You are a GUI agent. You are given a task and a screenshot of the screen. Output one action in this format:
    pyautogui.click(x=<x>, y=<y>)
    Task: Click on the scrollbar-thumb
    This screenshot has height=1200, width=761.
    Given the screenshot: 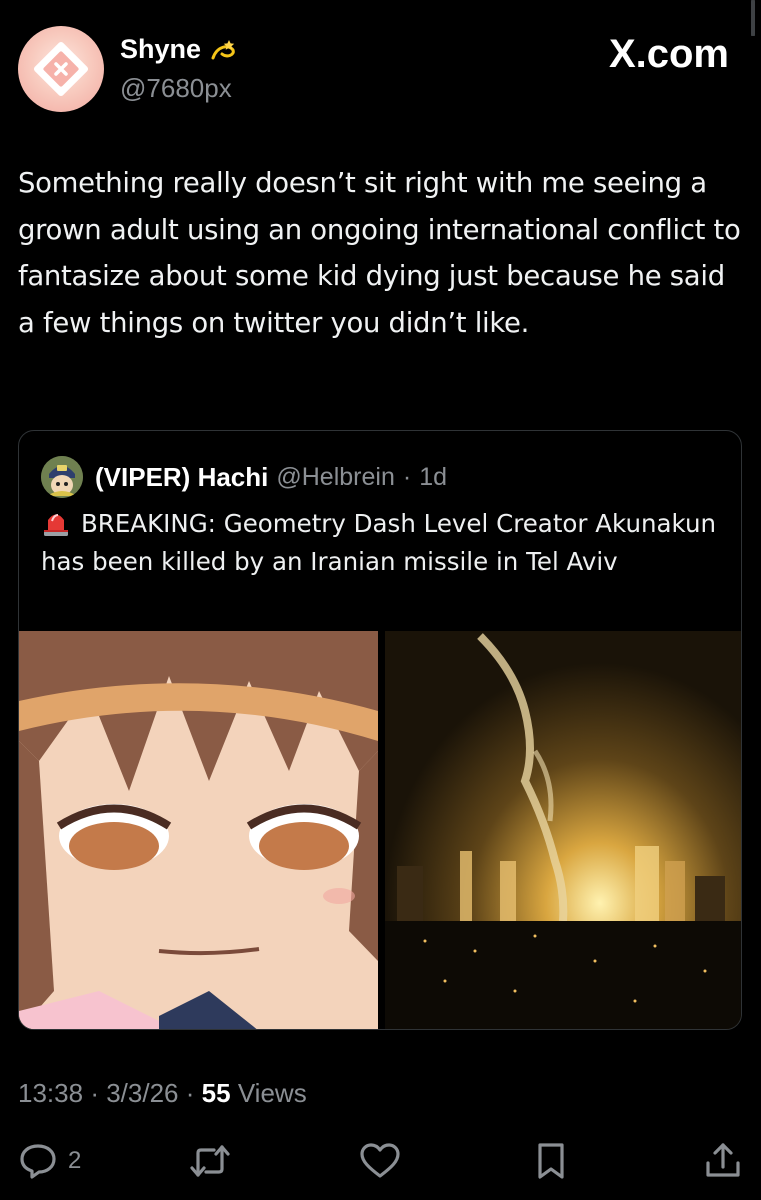 What is the action you would take?
    pyautogui.click(x=753, y=18)
    